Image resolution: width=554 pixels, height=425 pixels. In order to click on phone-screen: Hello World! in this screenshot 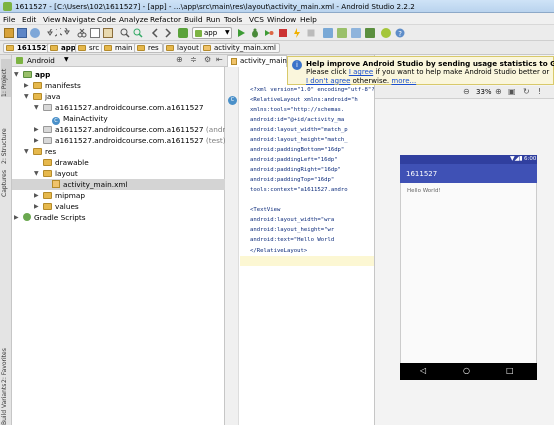, I will do `click(468, 273)`.